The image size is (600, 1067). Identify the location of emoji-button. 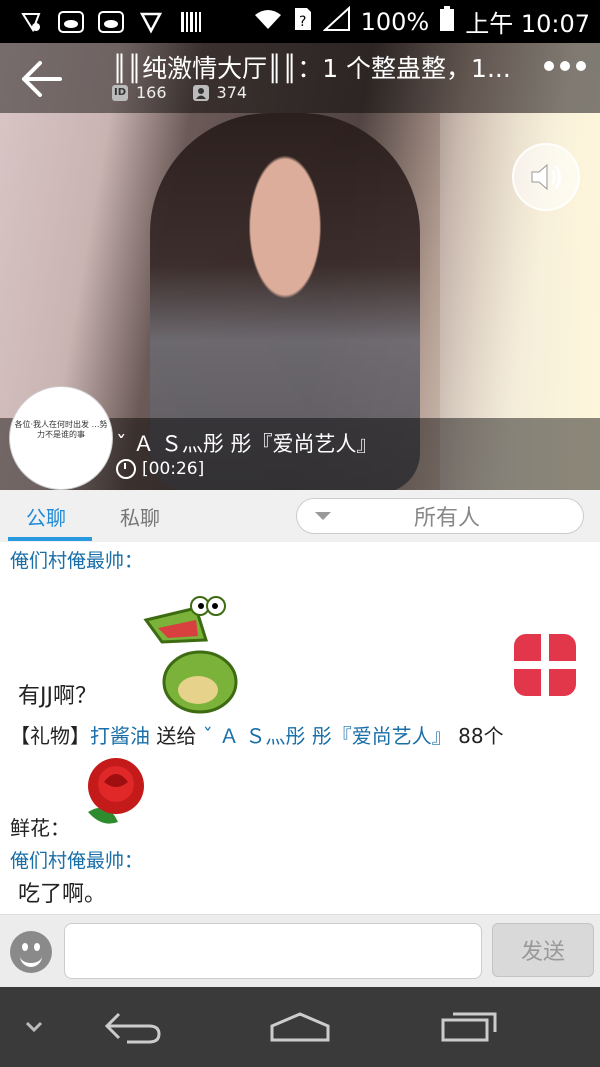
(31, 952).